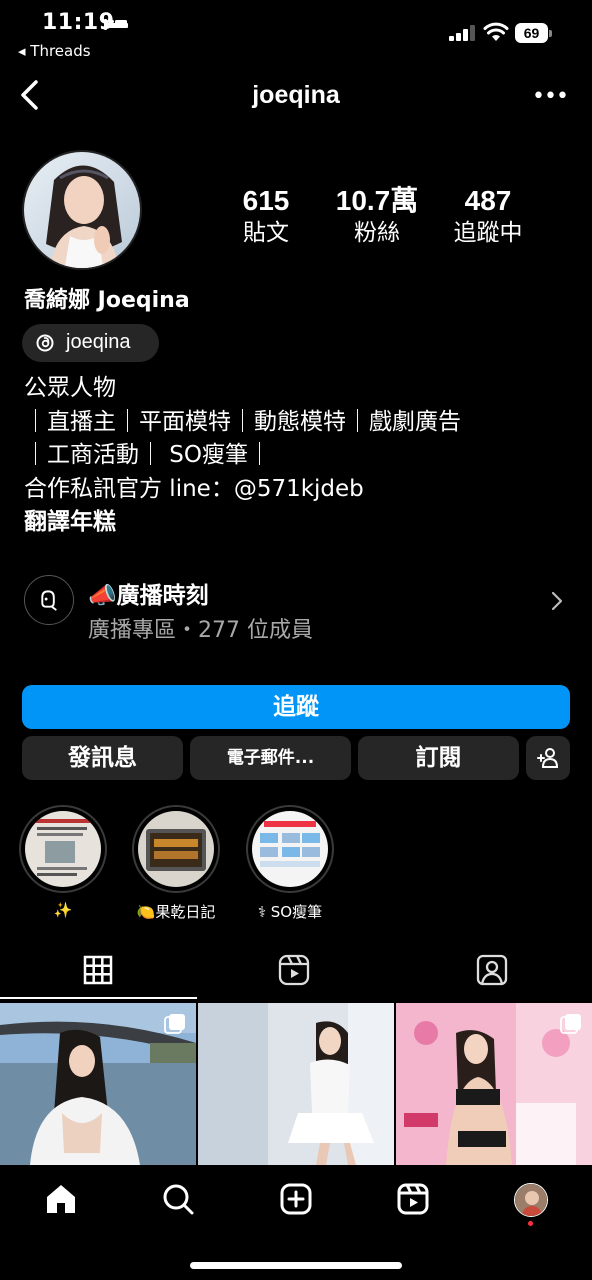  I want to click on highlight-caption: ✨, so click(63, 910).